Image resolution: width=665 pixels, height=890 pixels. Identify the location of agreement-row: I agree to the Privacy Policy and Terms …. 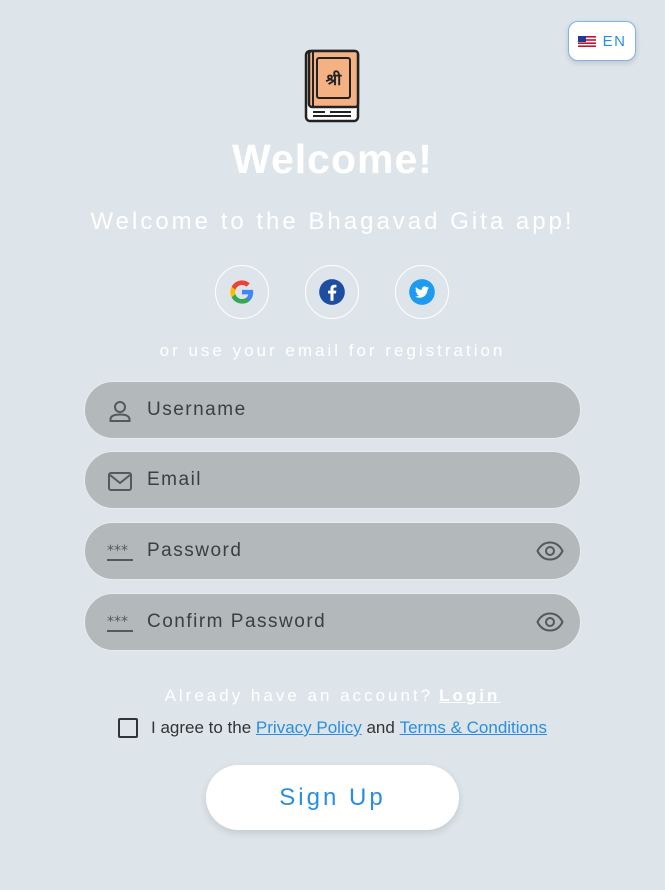
(332, 728).